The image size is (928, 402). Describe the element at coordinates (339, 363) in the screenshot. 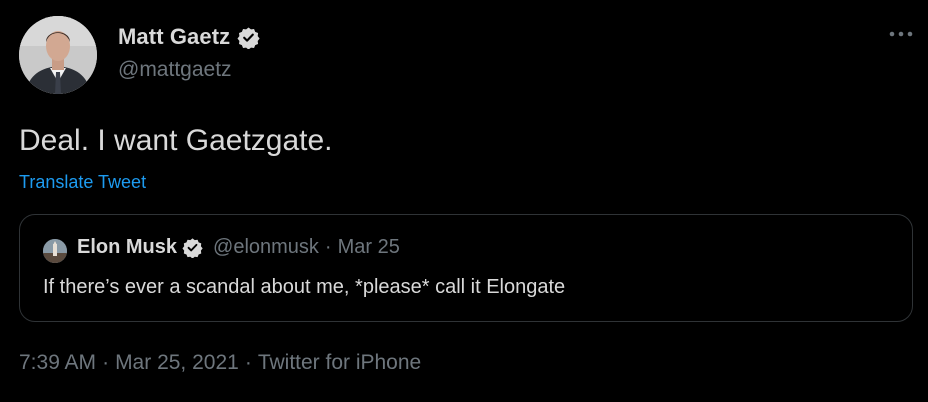

I see `tweet-source: Twitter for iPhone` at that location.